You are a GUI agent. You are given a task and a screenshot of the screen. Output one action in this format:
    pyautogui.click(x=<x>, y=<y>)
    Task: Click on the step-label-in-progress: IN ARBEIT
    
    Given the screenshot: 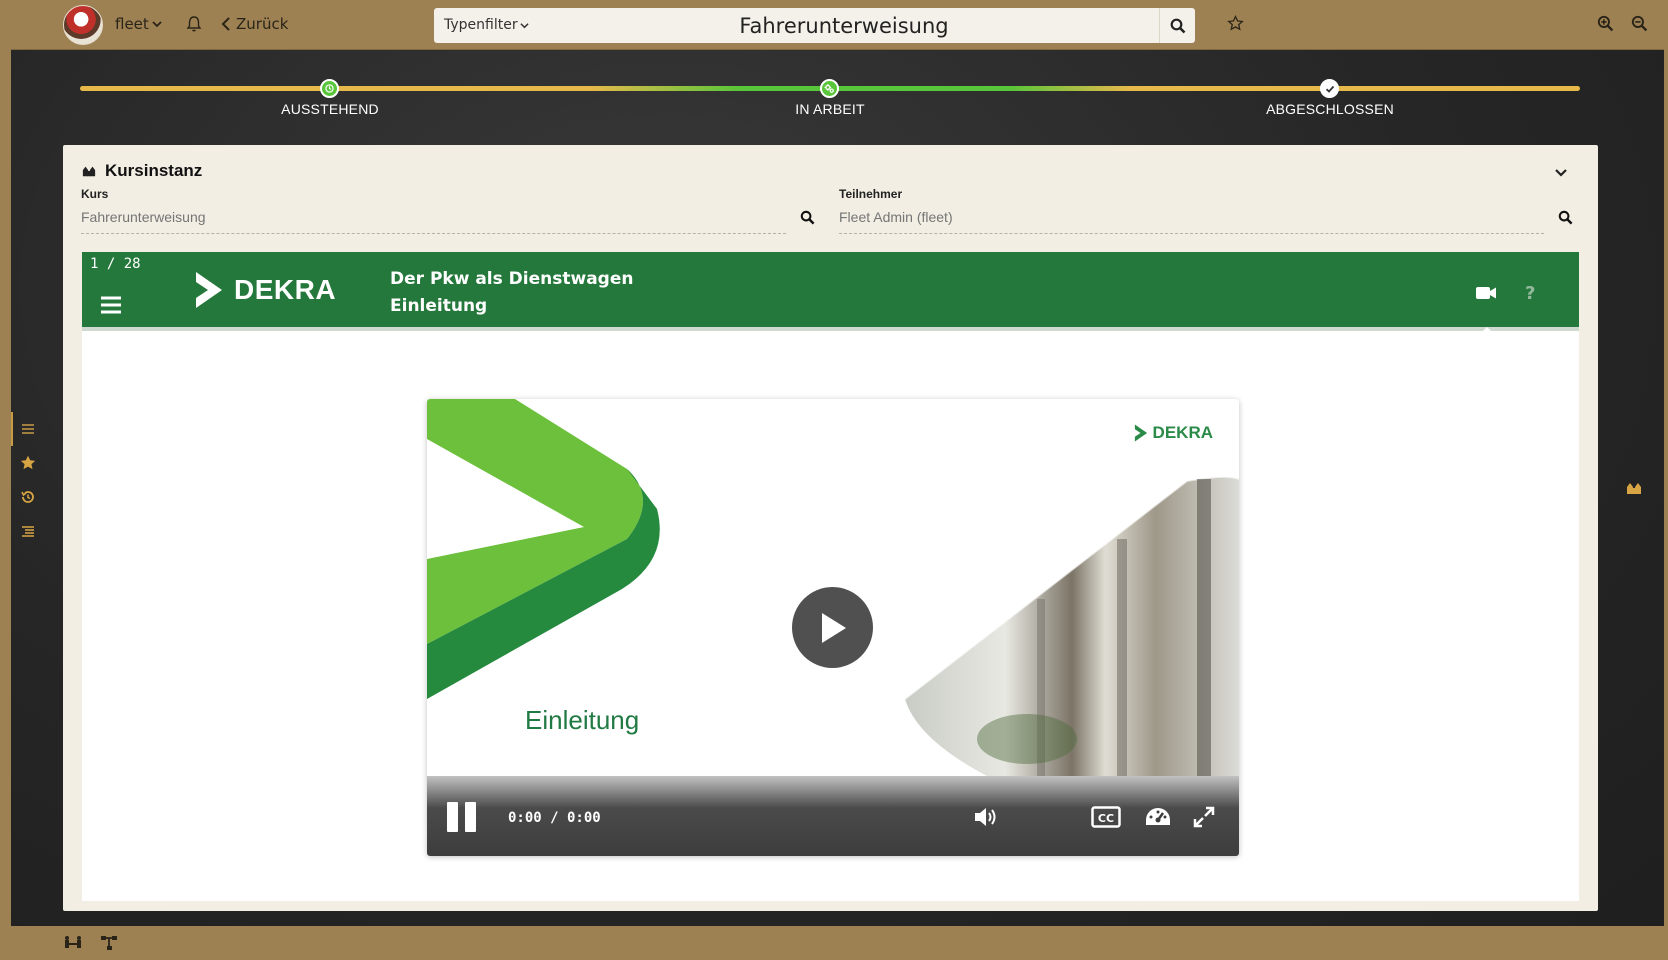 What is the action you would take?
    pyautogui.click(x=829, y=109)
    